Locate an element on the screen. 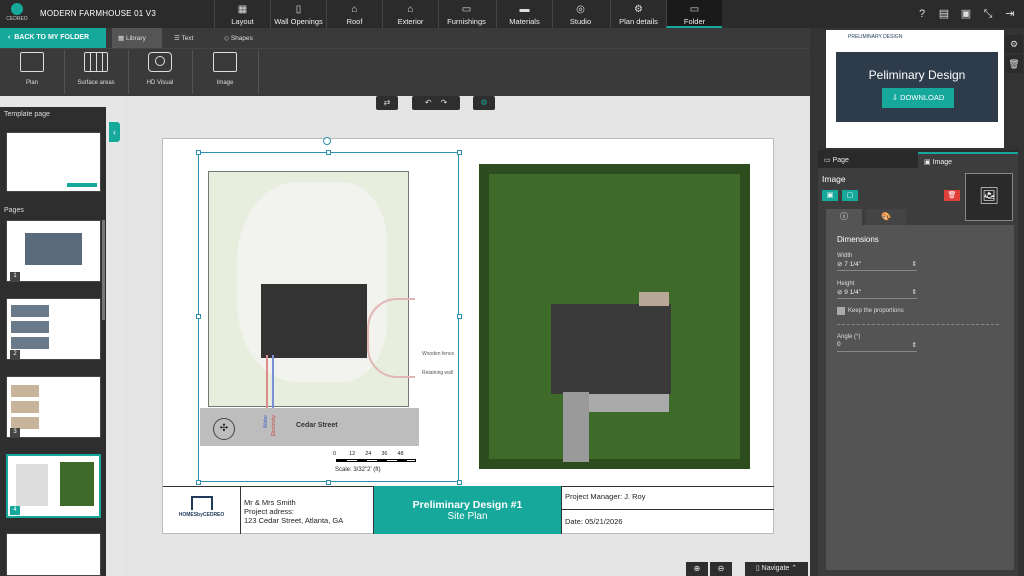  tab-label: Studio is located at coordinates (580, 21).